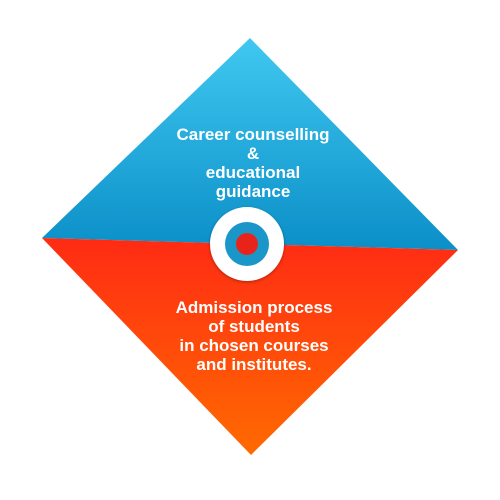 The width and height of the screenshot is (500, 500). What do you see at coordinates (253, 172) in the screenshot?
I see `top-text-line: educational` at bounding box center [253, 172].